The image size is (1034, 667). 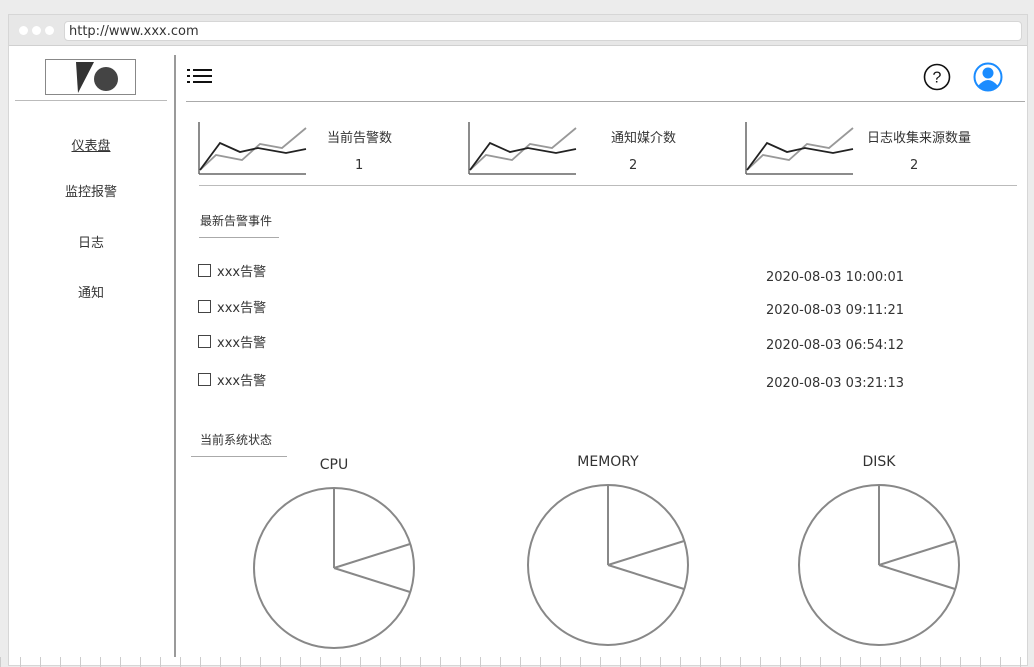 What do you see at coordinates (236, 440) in the screenshot?
I see `status-section-title: 当前系统状态` at bounding box center [236, 440].